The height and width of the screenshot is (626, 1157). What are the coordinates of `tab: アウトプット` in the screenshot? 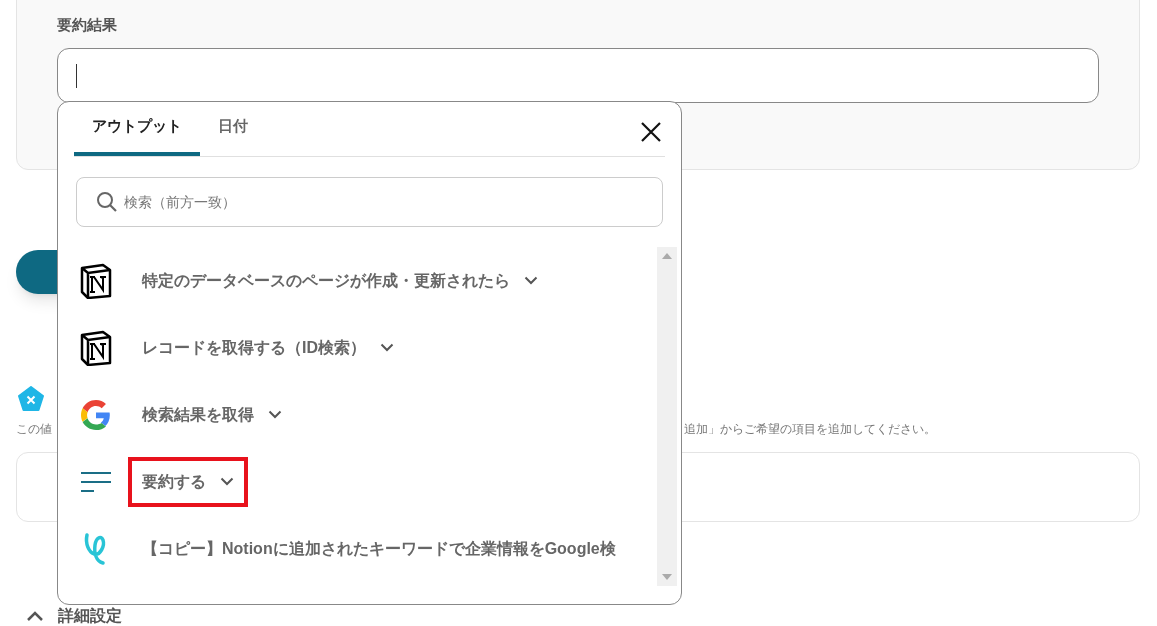 It's located at (137, 128).